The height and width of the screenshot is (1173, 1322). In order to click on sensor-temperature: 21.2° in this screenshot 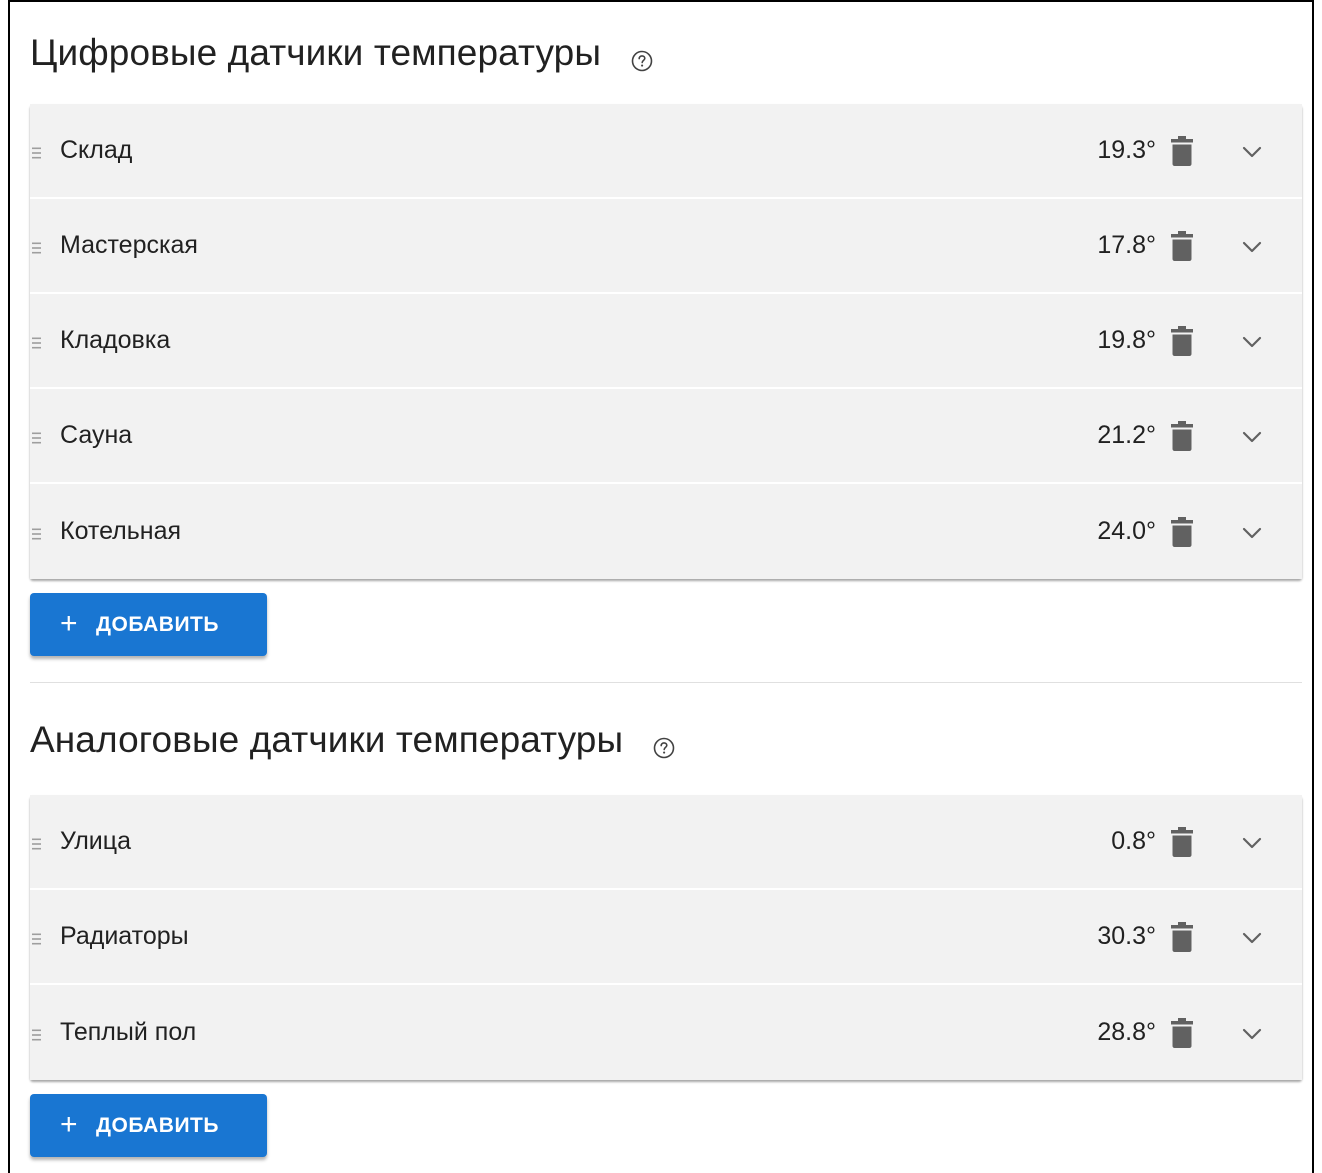, I will do `click(1126, 435)`.